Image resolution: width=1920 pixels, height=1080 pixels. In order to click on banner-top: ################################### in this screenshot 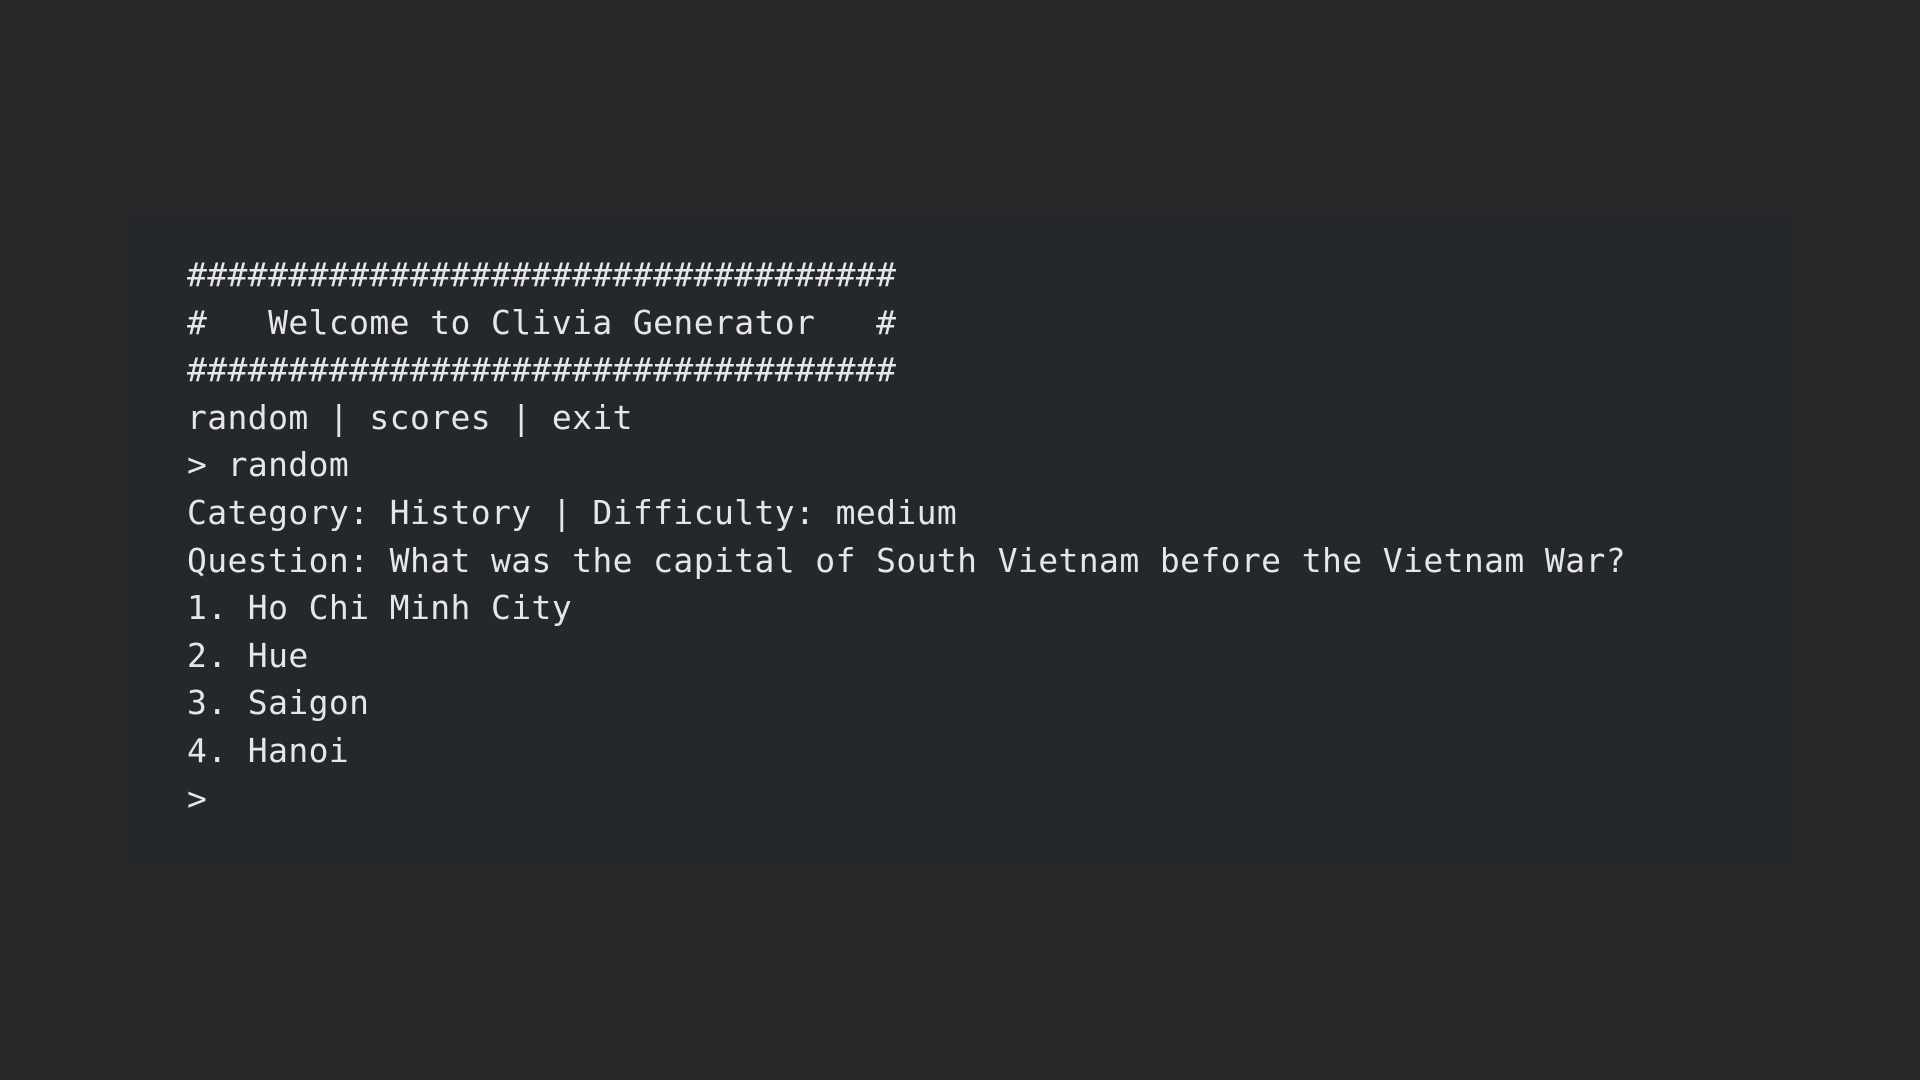, I will do `click(542, 274)`.